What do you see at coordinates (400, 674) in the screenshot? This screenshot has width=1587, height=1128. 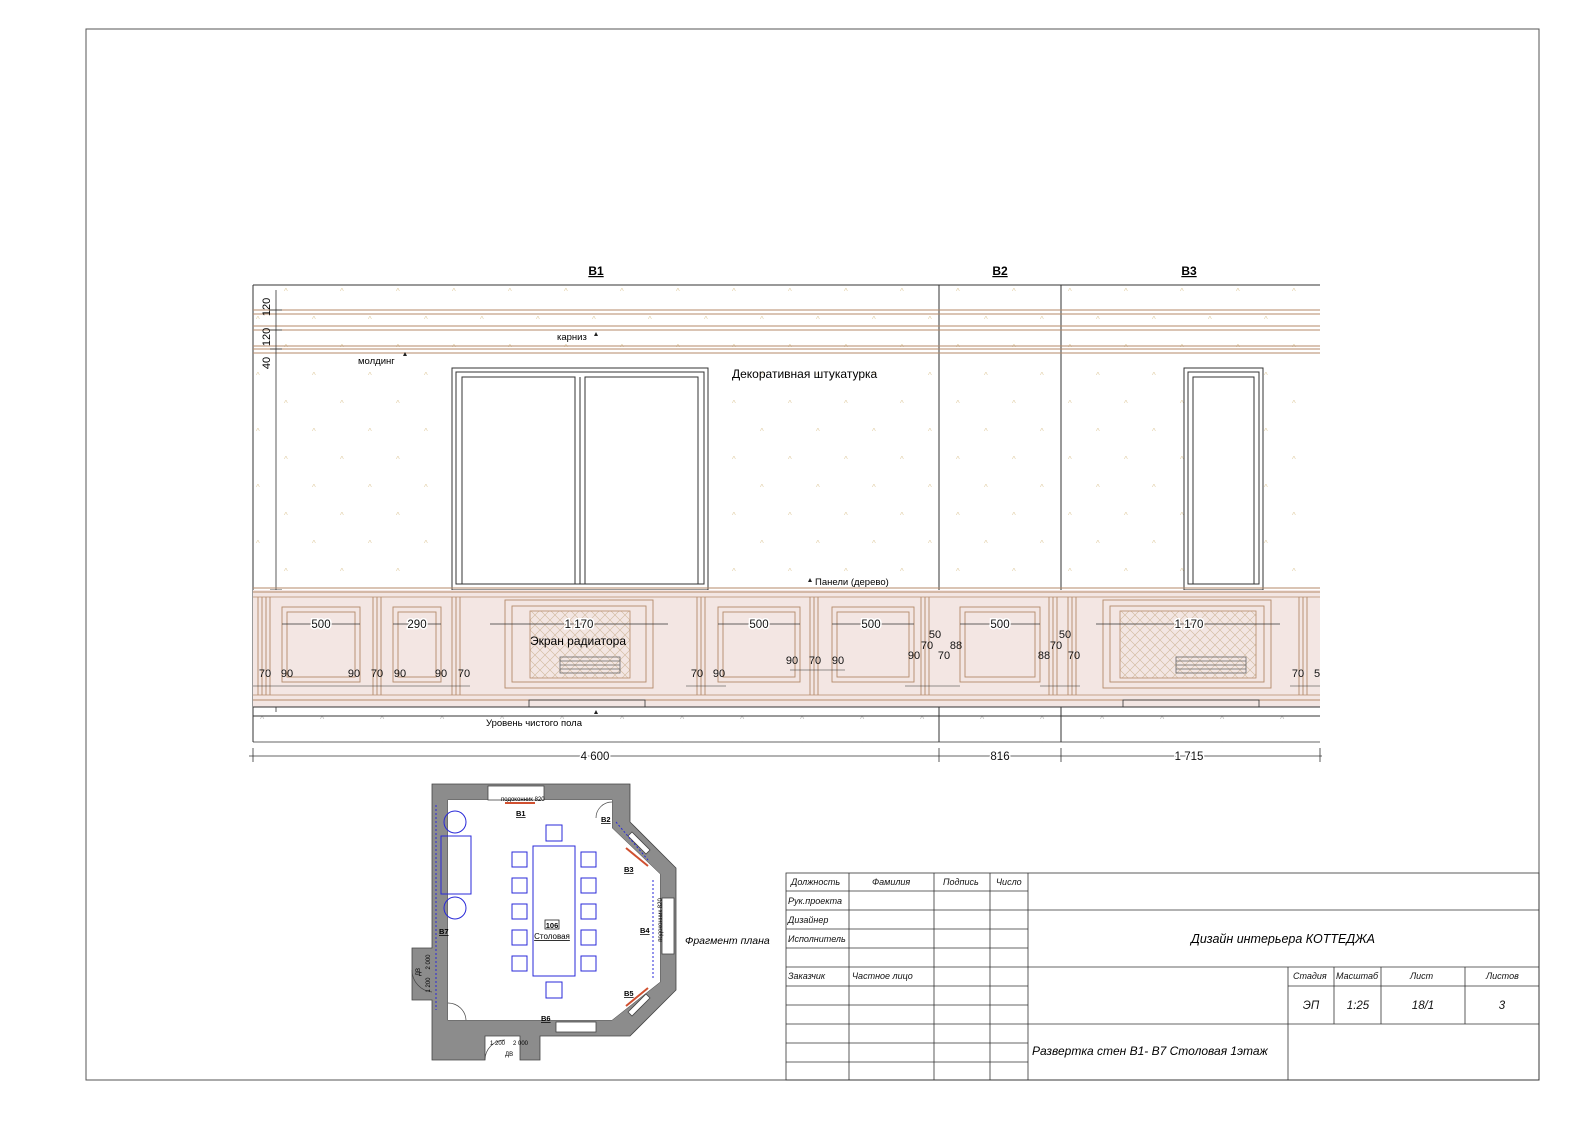 I see `dim-small-5: 90` at bounding box center [400, 674].